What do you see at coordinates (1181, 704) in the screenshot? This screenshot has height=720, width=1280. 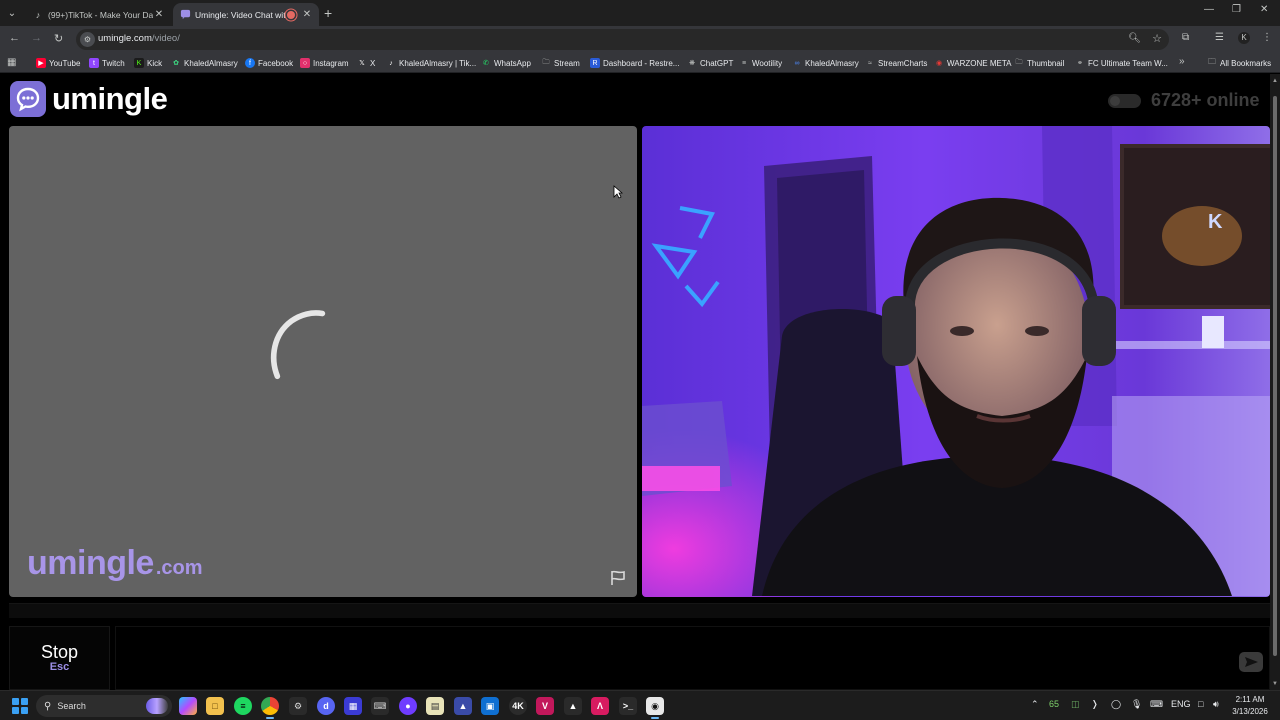 I see `language-indicator: ENG` at bounding box center [1181, 704].